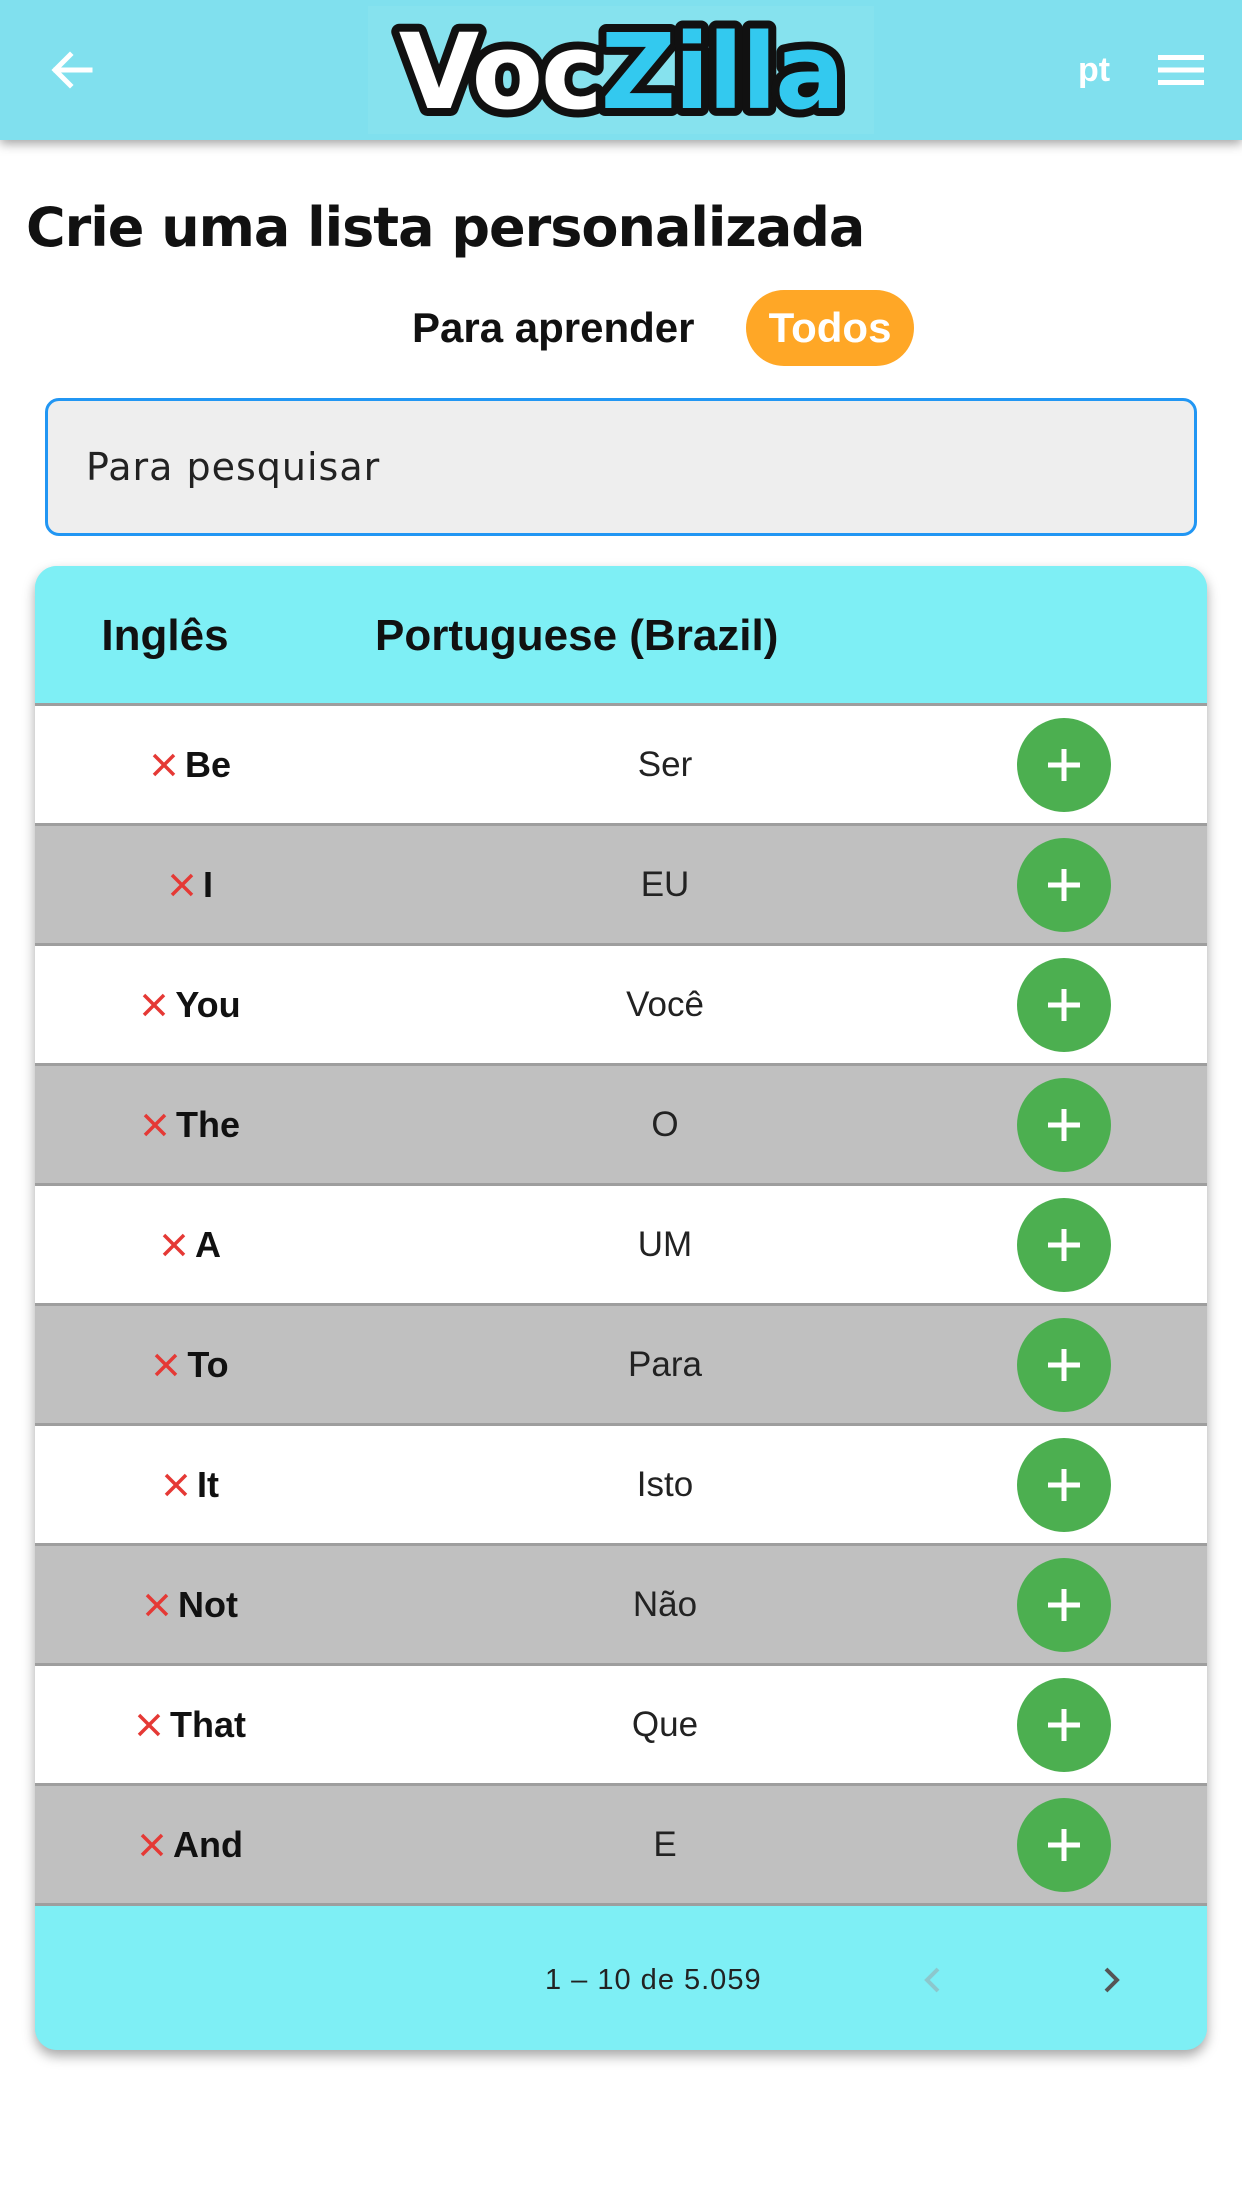  I want to click on arrow-left-icon, so click(72, 70).